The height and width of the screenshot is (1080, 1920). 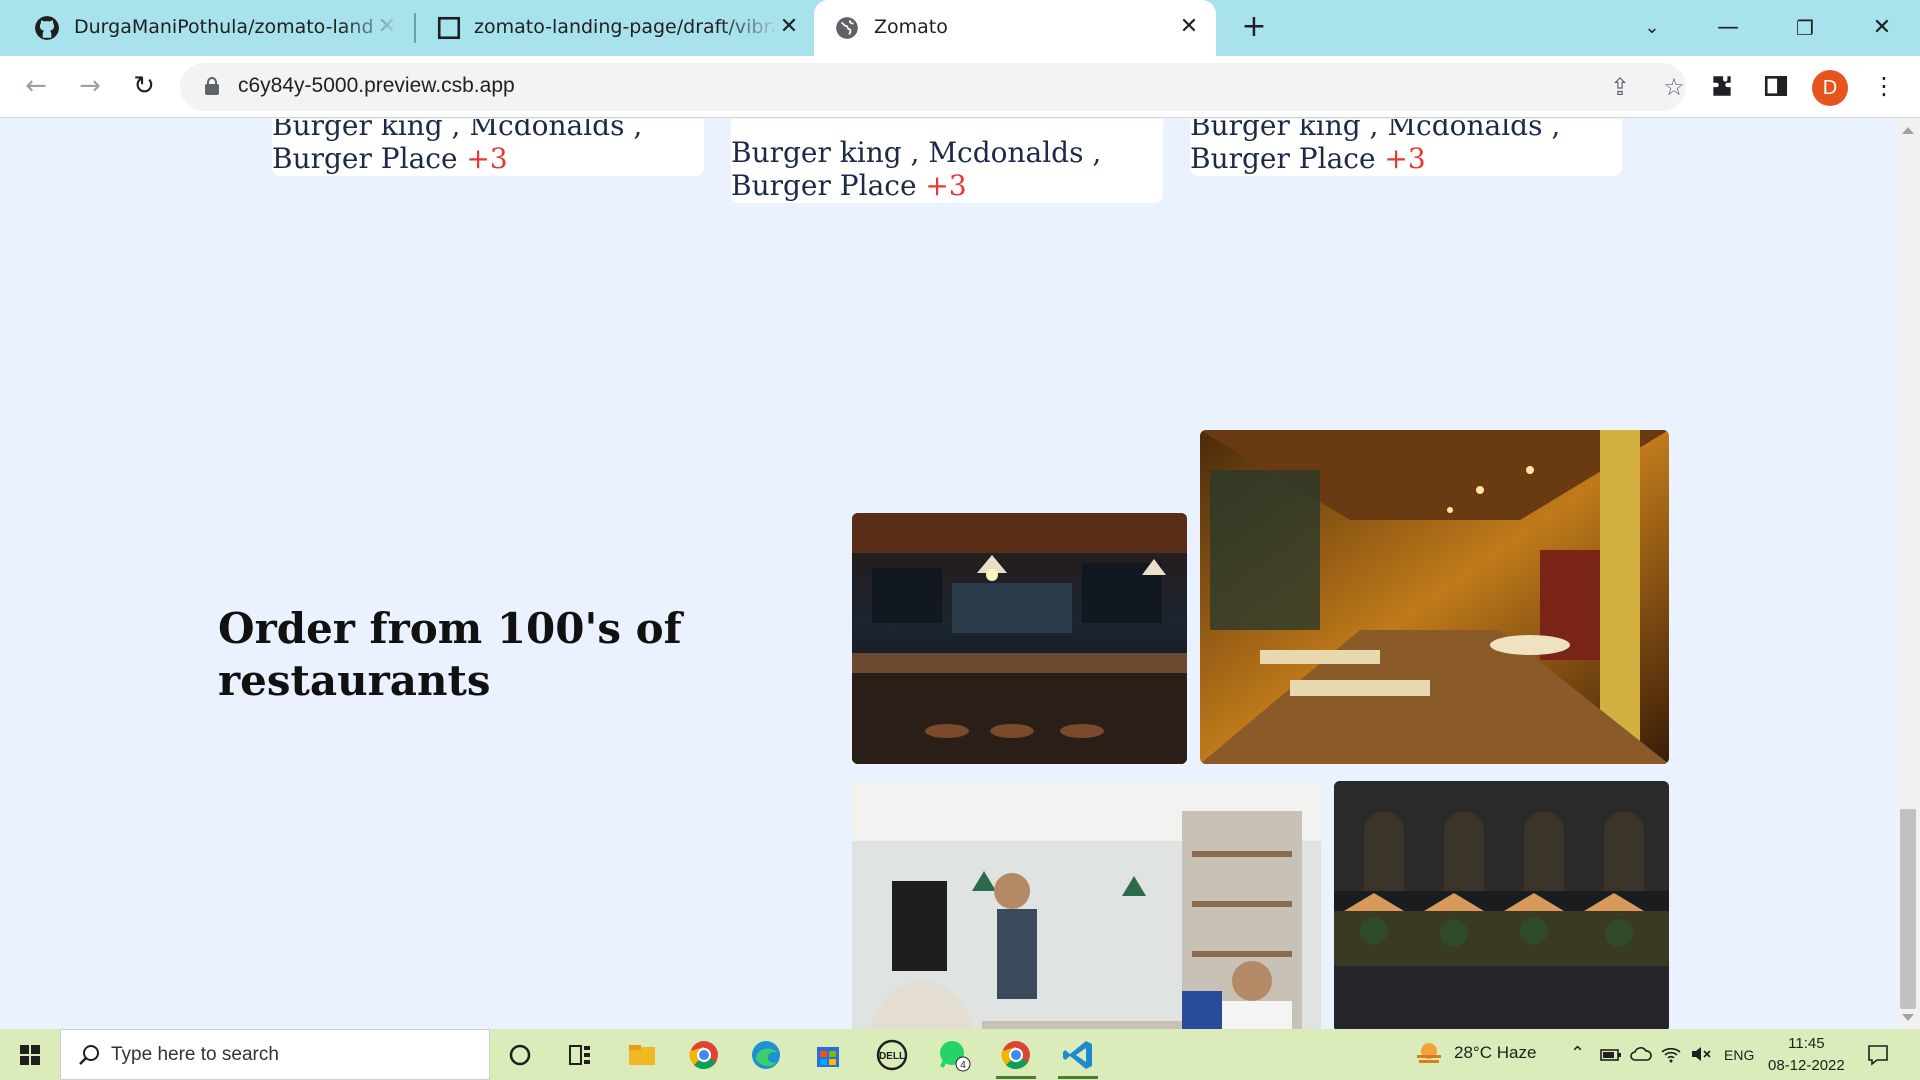 I want to click on cortana-icon, so click(x=520, y=1055).